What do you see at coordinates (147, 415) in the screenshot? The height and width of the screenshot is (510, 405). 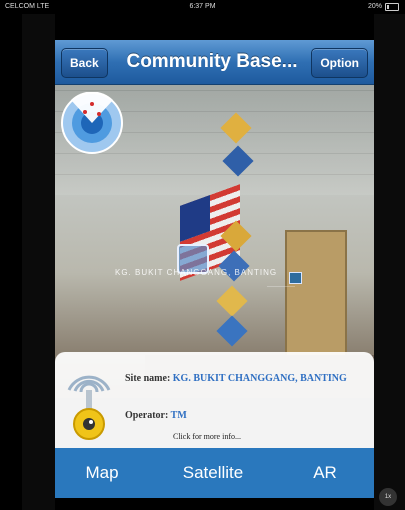 I see `operator-label: Operator:` at bounding box center [147, 415].